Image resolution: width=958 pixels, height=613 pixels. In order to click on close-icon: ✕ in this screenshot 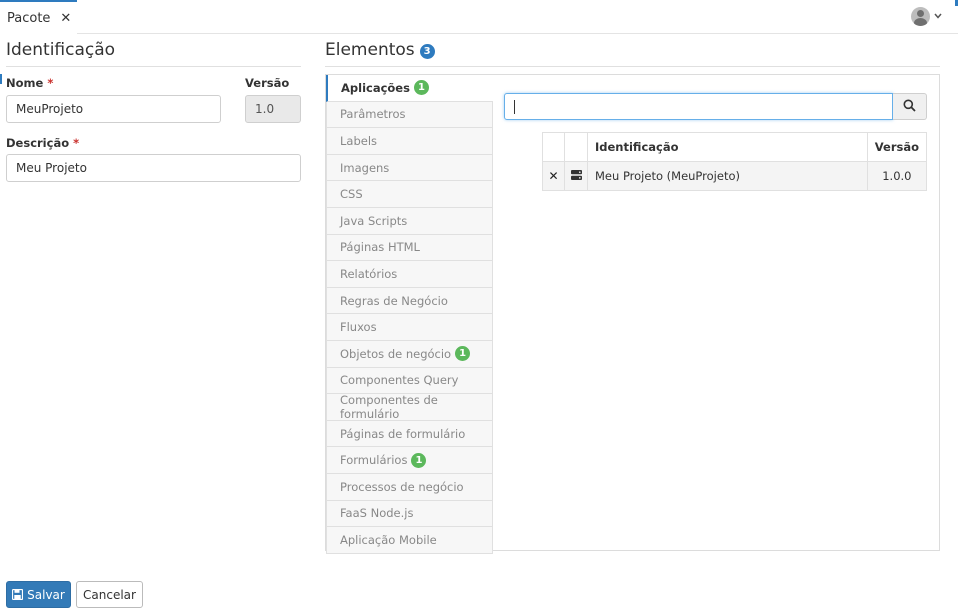, I will do `click(65, 18)`.